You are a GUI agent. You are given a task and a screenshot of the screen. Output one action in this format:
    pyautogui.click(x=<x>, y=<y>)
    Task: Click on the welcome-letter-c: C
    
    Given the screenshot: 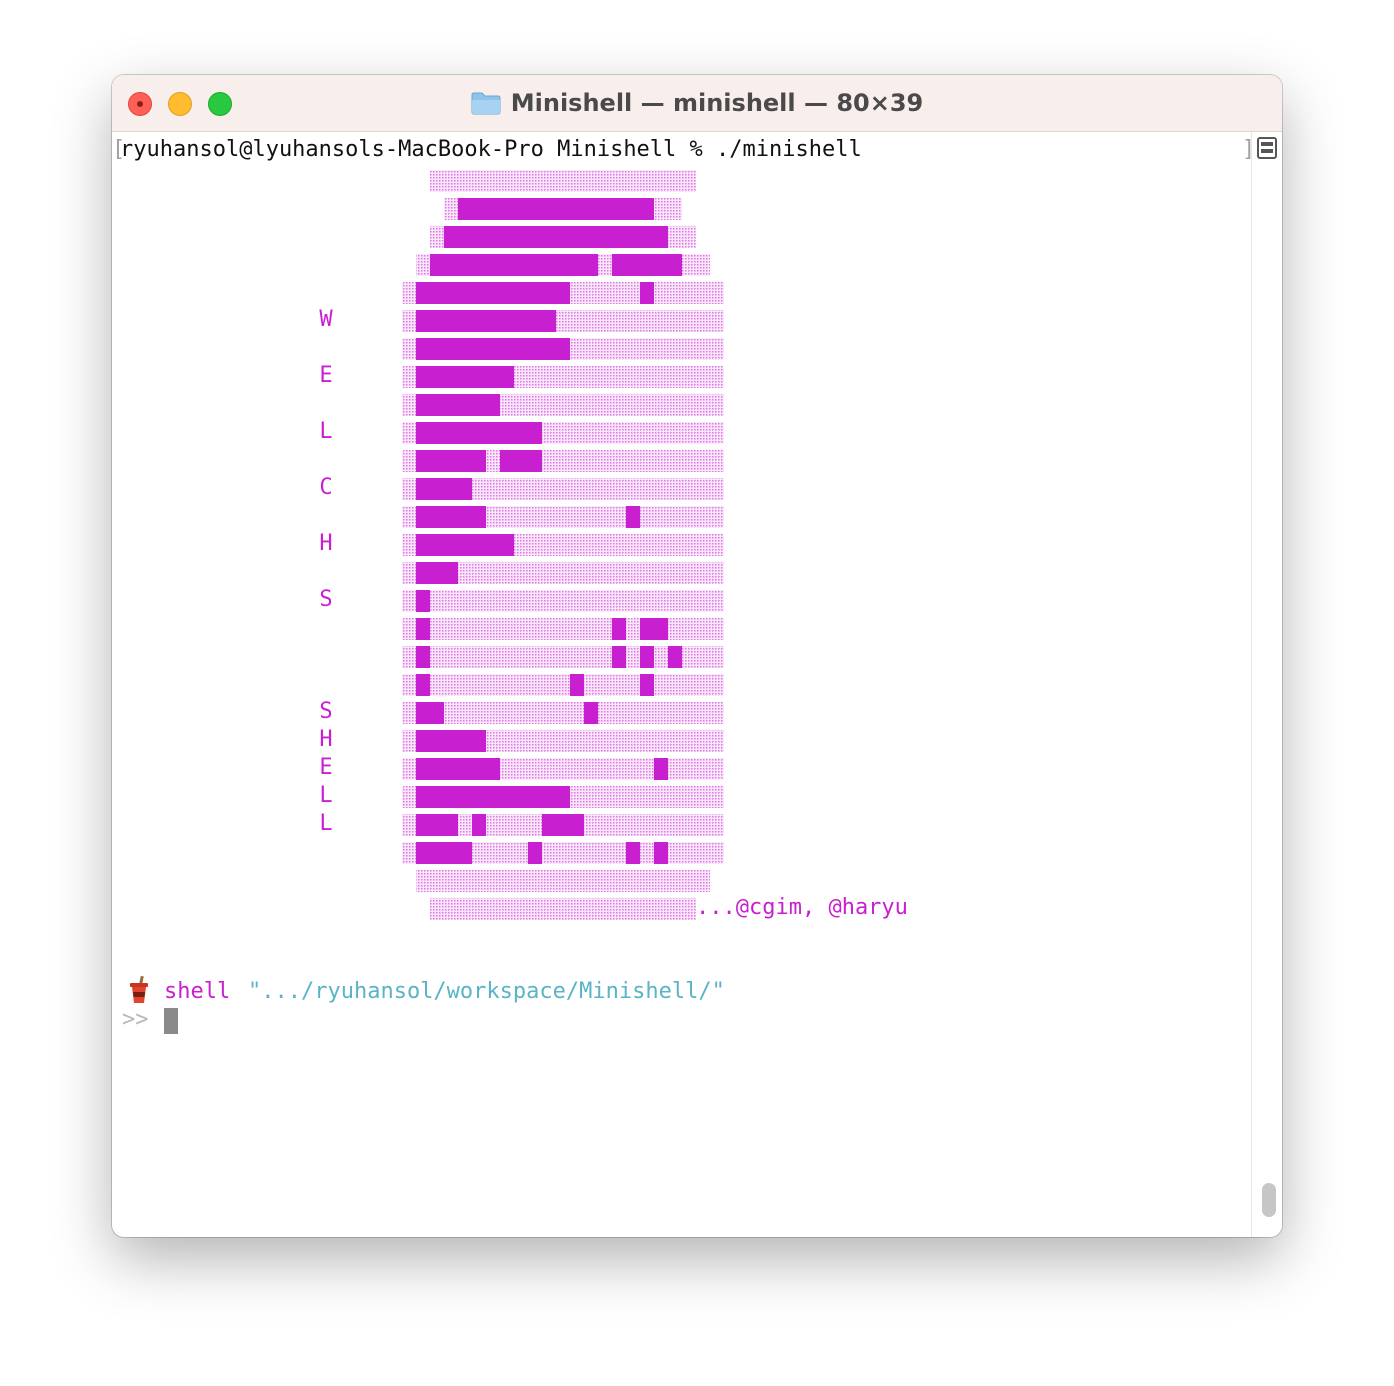 What is the action you would take?
    pyautogui.click(x=326, y=487)
    